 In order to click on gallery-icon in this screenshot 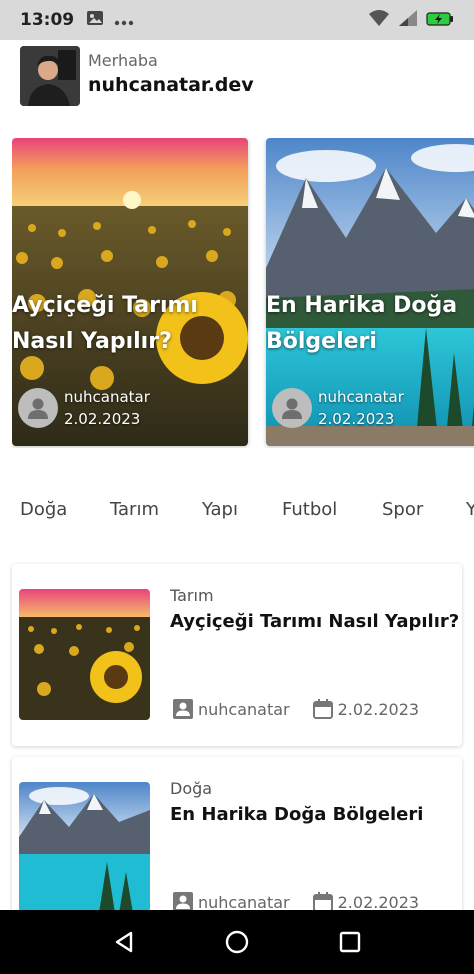, I will do `click(95, 20)`.